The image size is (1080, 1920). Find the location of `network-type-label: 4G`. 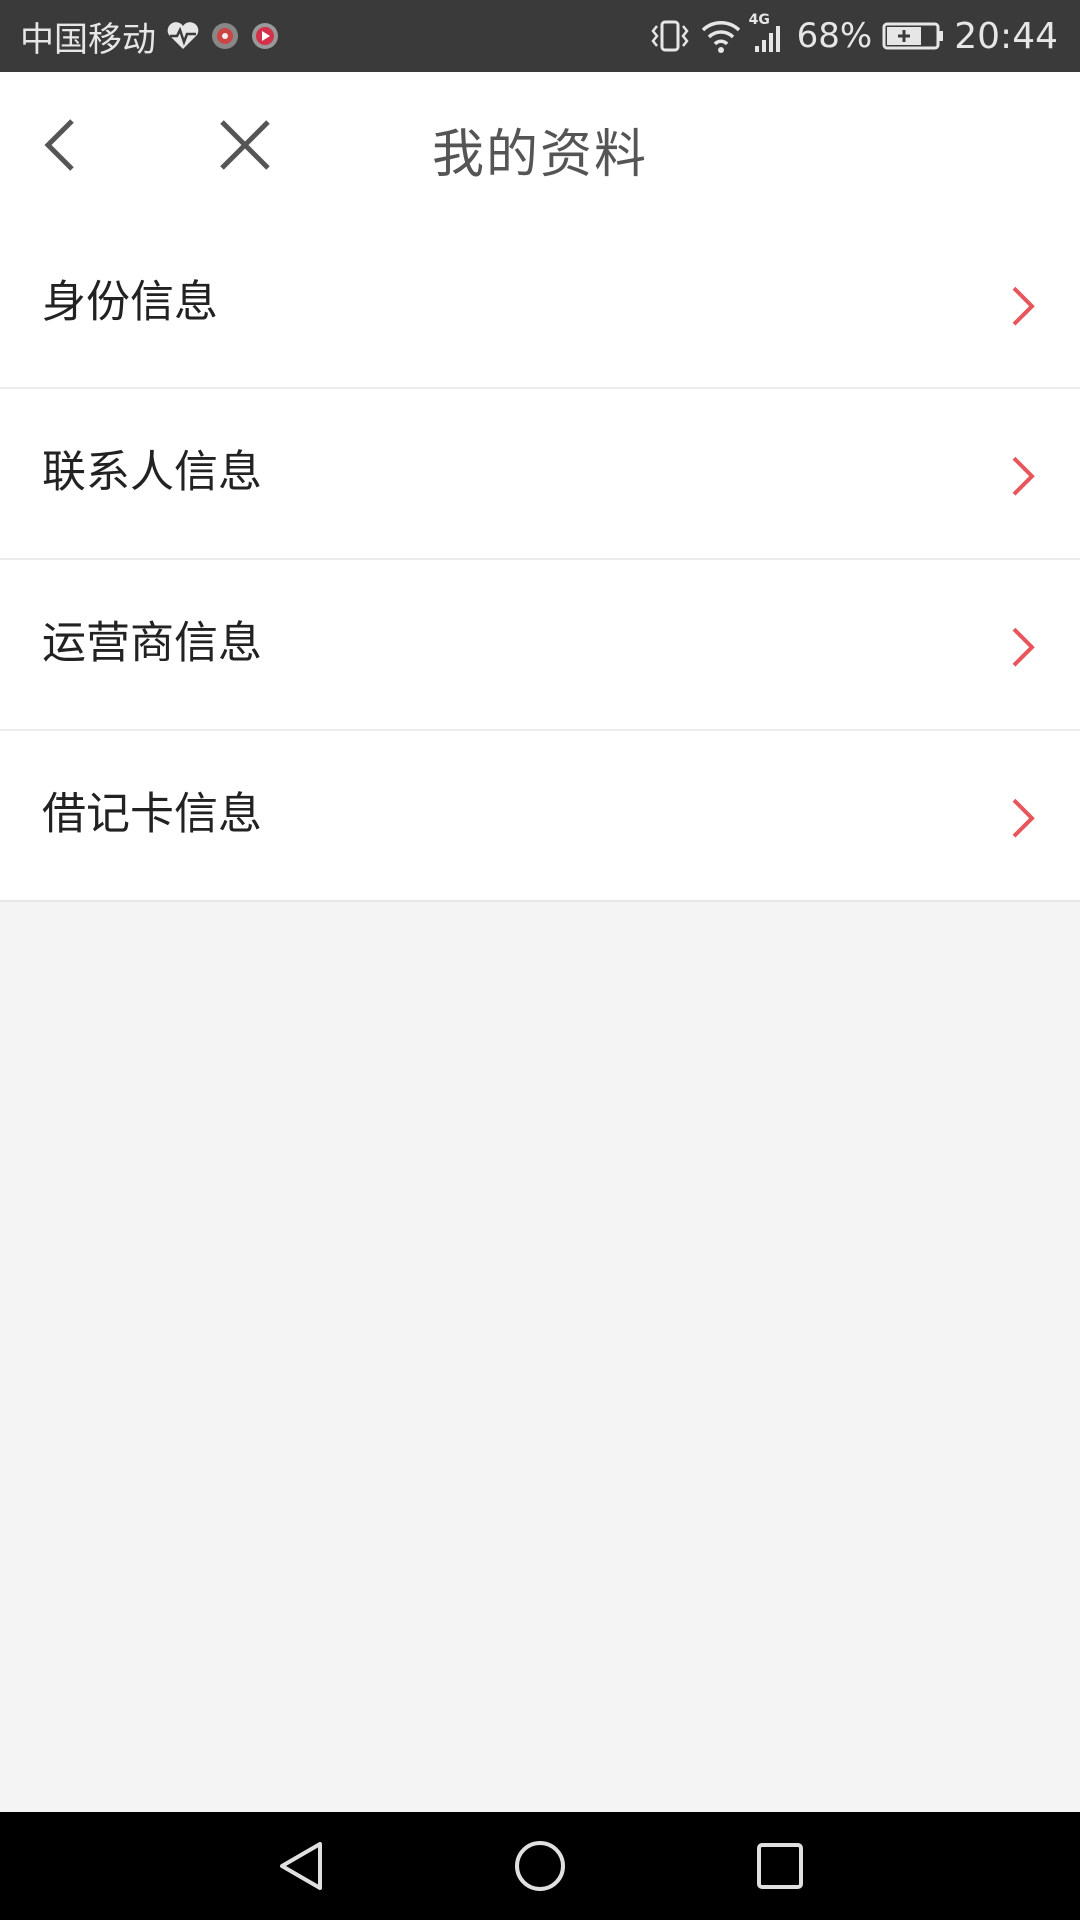

network-type-label: 4G is located at coordinates (759, 20).